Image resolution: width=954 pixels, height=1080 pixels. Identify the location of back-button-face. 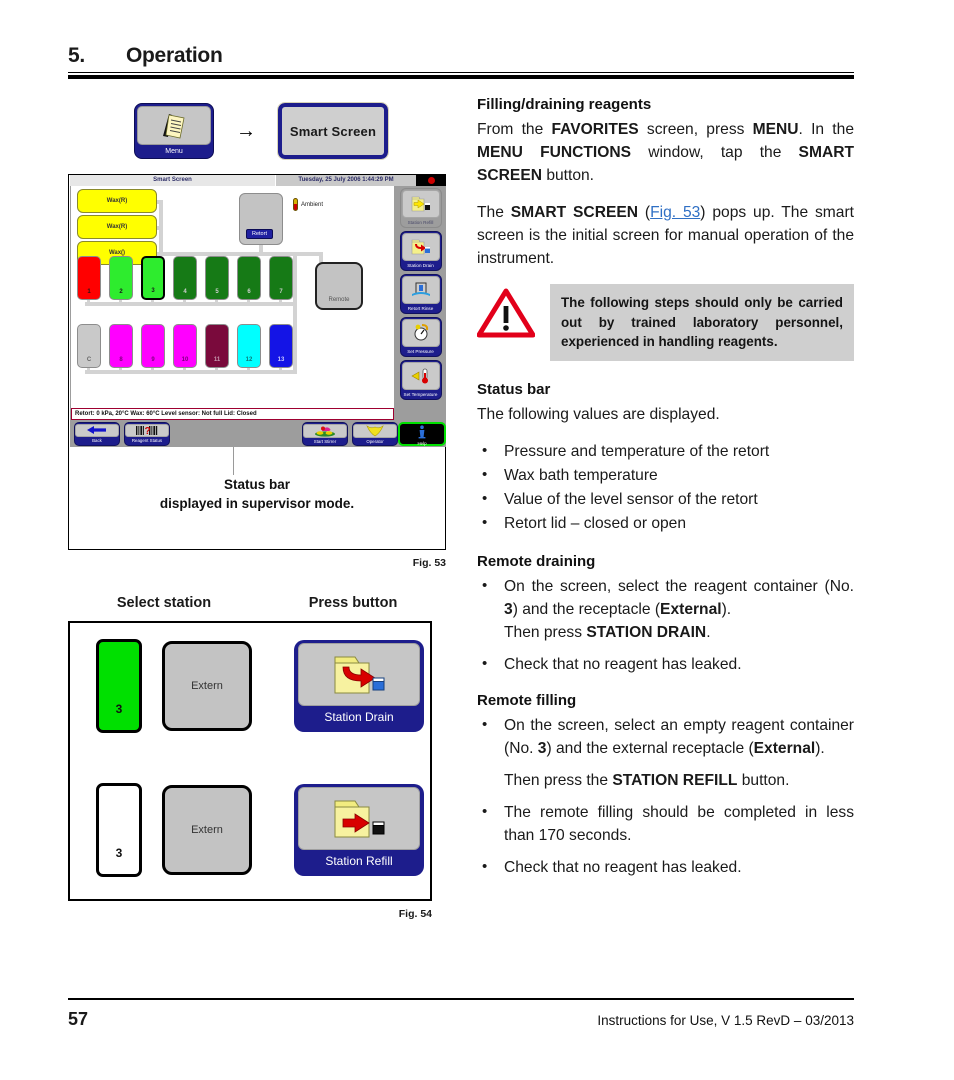
(97, 430).